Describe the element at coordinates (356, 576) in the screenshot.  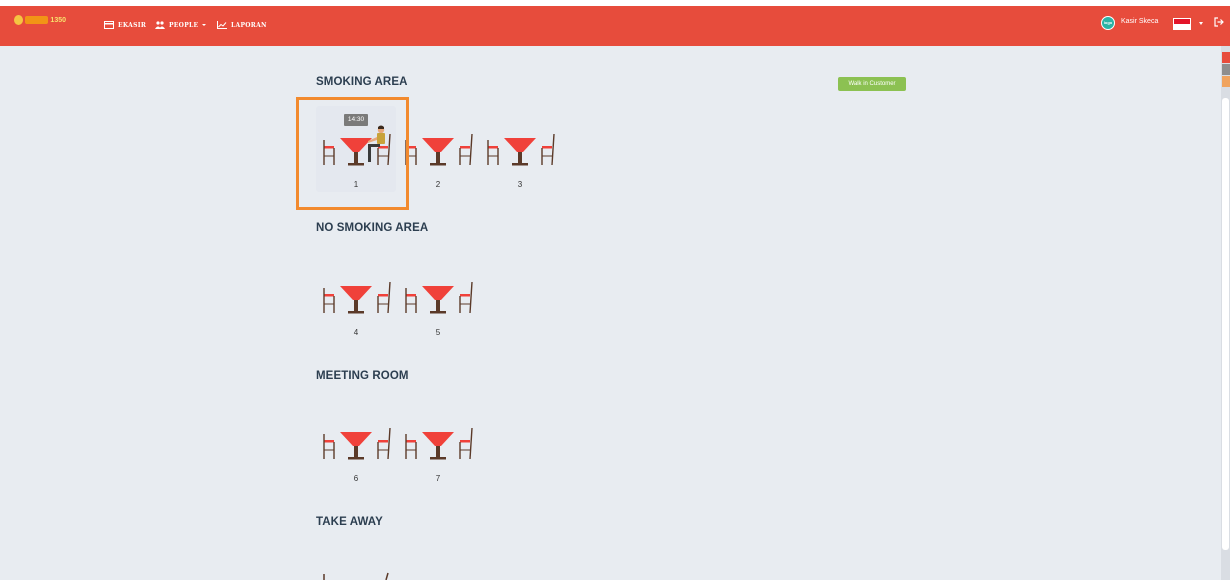
I see `take-away-table-icon` at that location.